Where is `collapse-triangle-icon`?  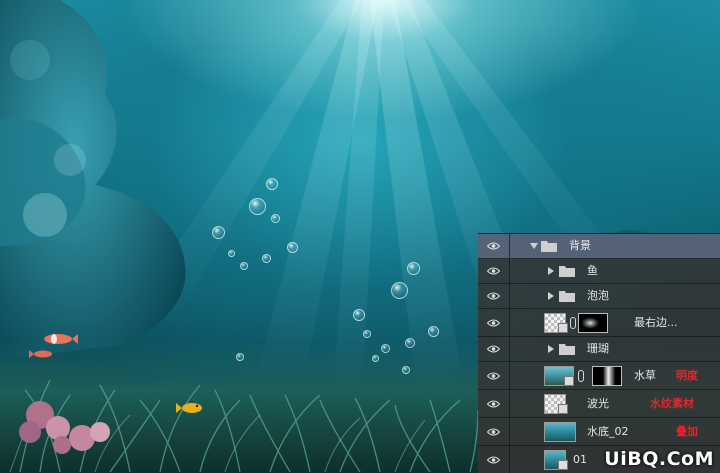 collapse-triangle-icon is located at coordinates (534, 246).